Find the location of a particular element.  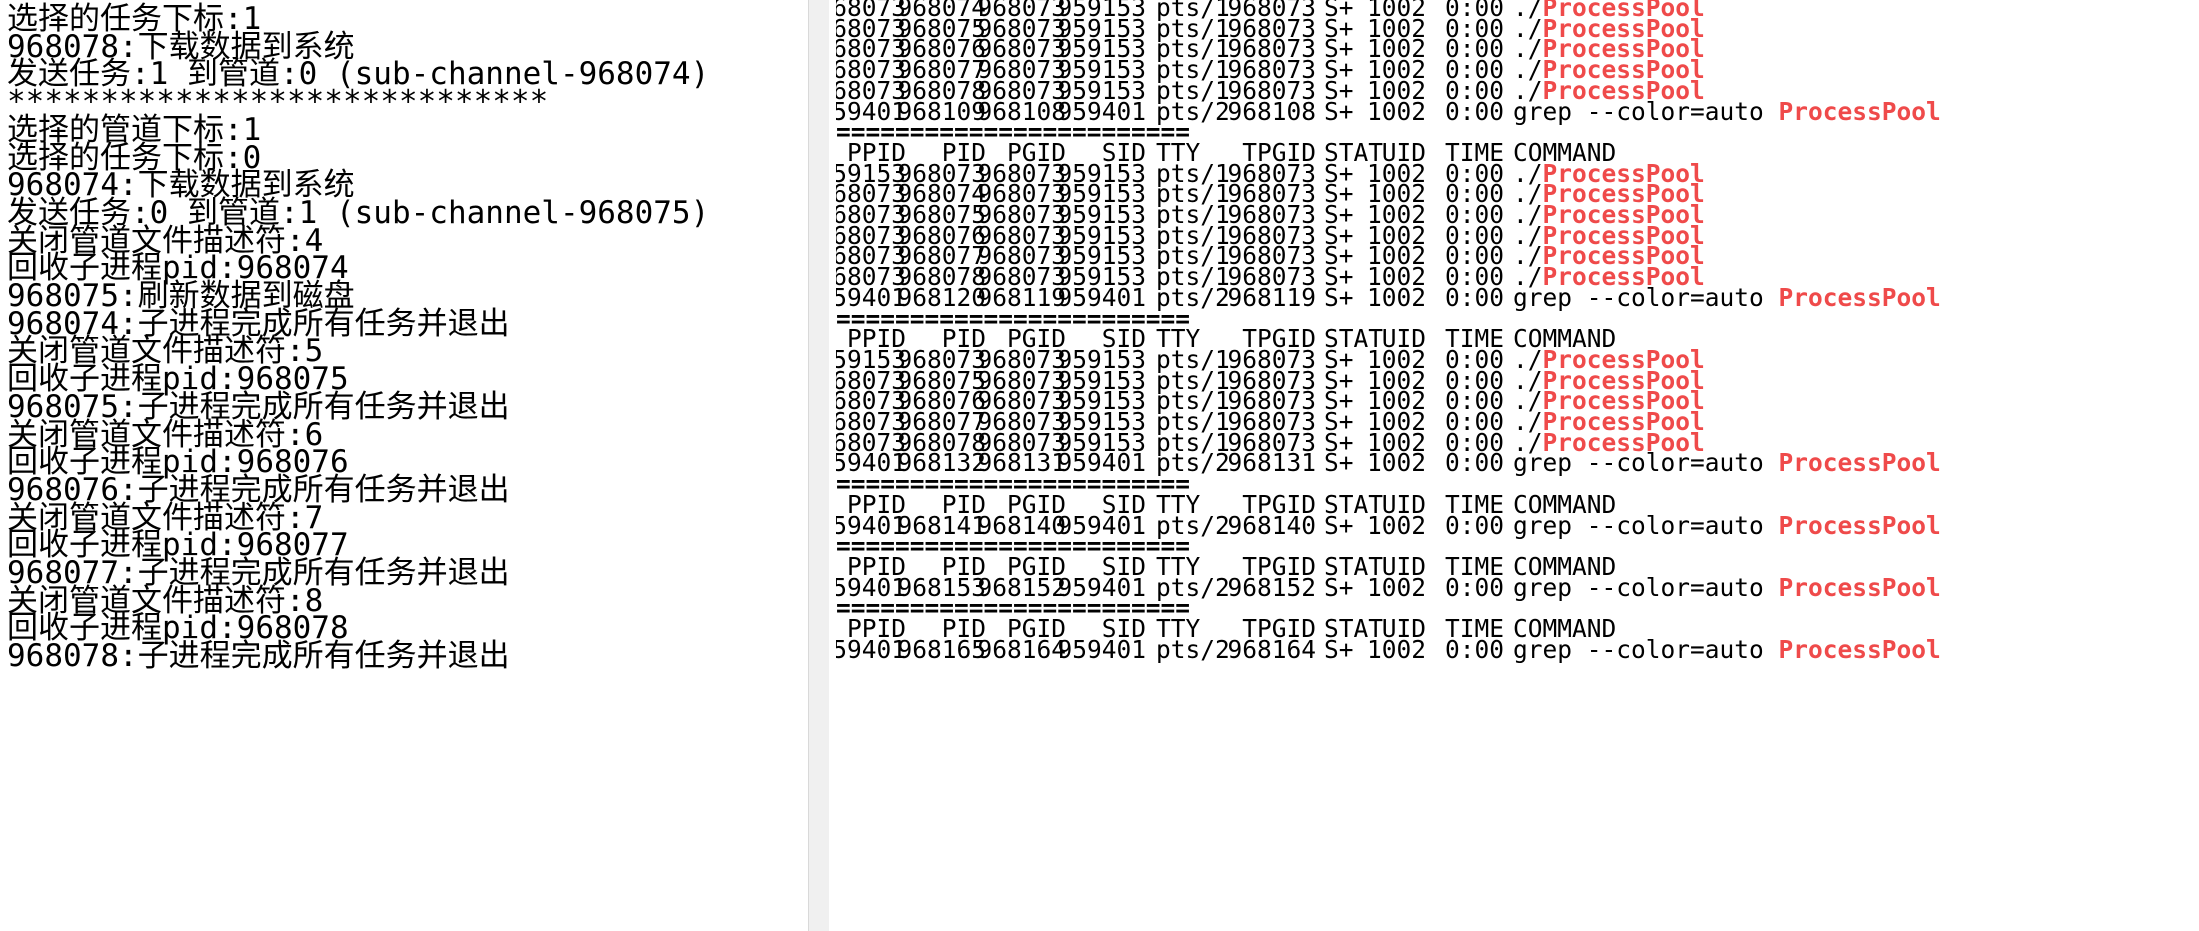

ps-cell-tpgid: 968164 is located at coordinates (1271, 649).